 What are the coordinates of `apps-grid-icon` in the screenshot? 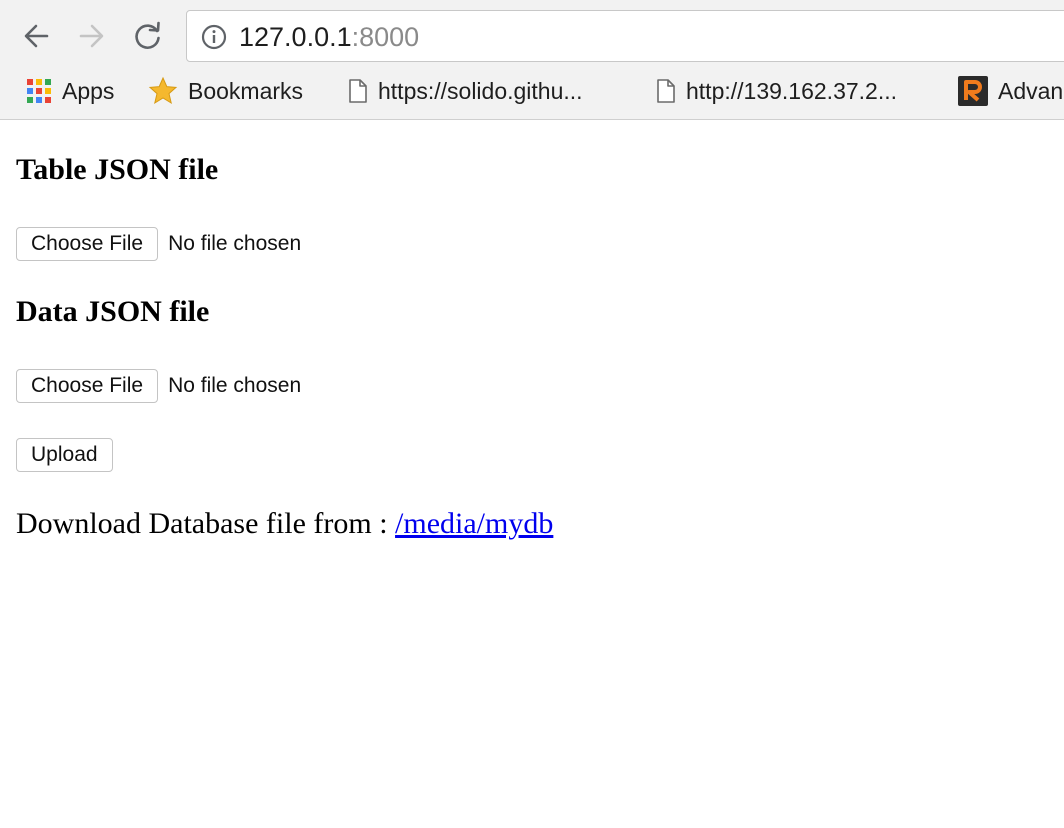 It's located at (39, 91).